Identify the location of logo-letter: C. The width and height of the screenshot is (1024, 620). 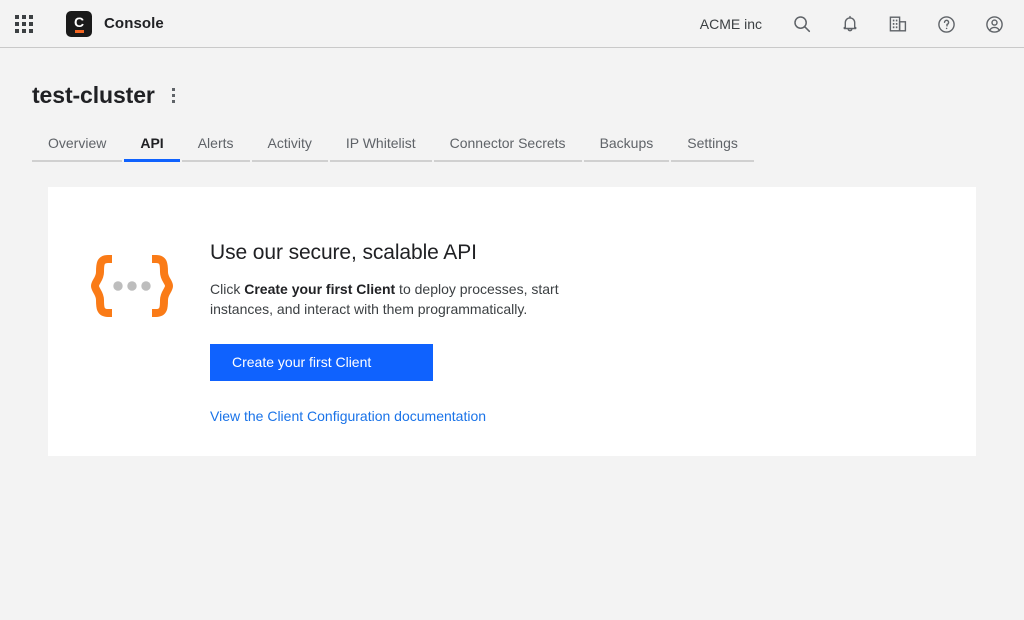
(79, 21).